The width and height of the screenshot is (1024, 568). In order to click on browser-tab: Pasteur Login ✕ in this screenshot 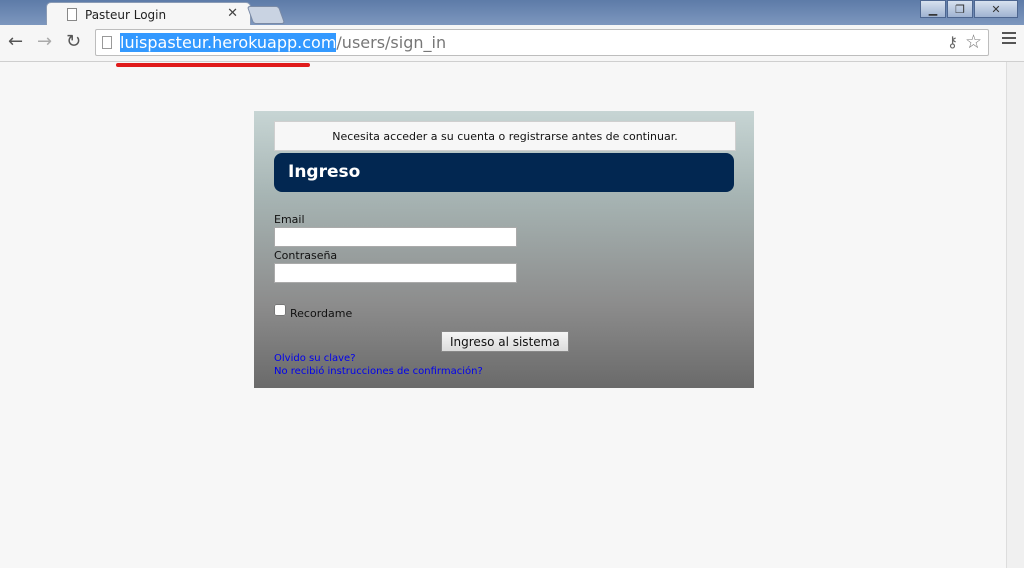, I will do `click(148, 14)`.